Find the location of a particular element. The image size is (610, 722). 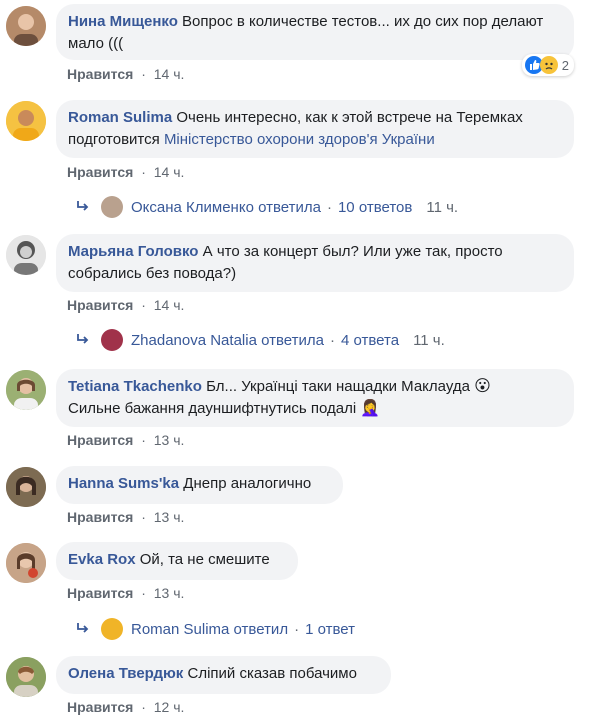

reply-count: 1 ответ is located at coordinates (330, 629).